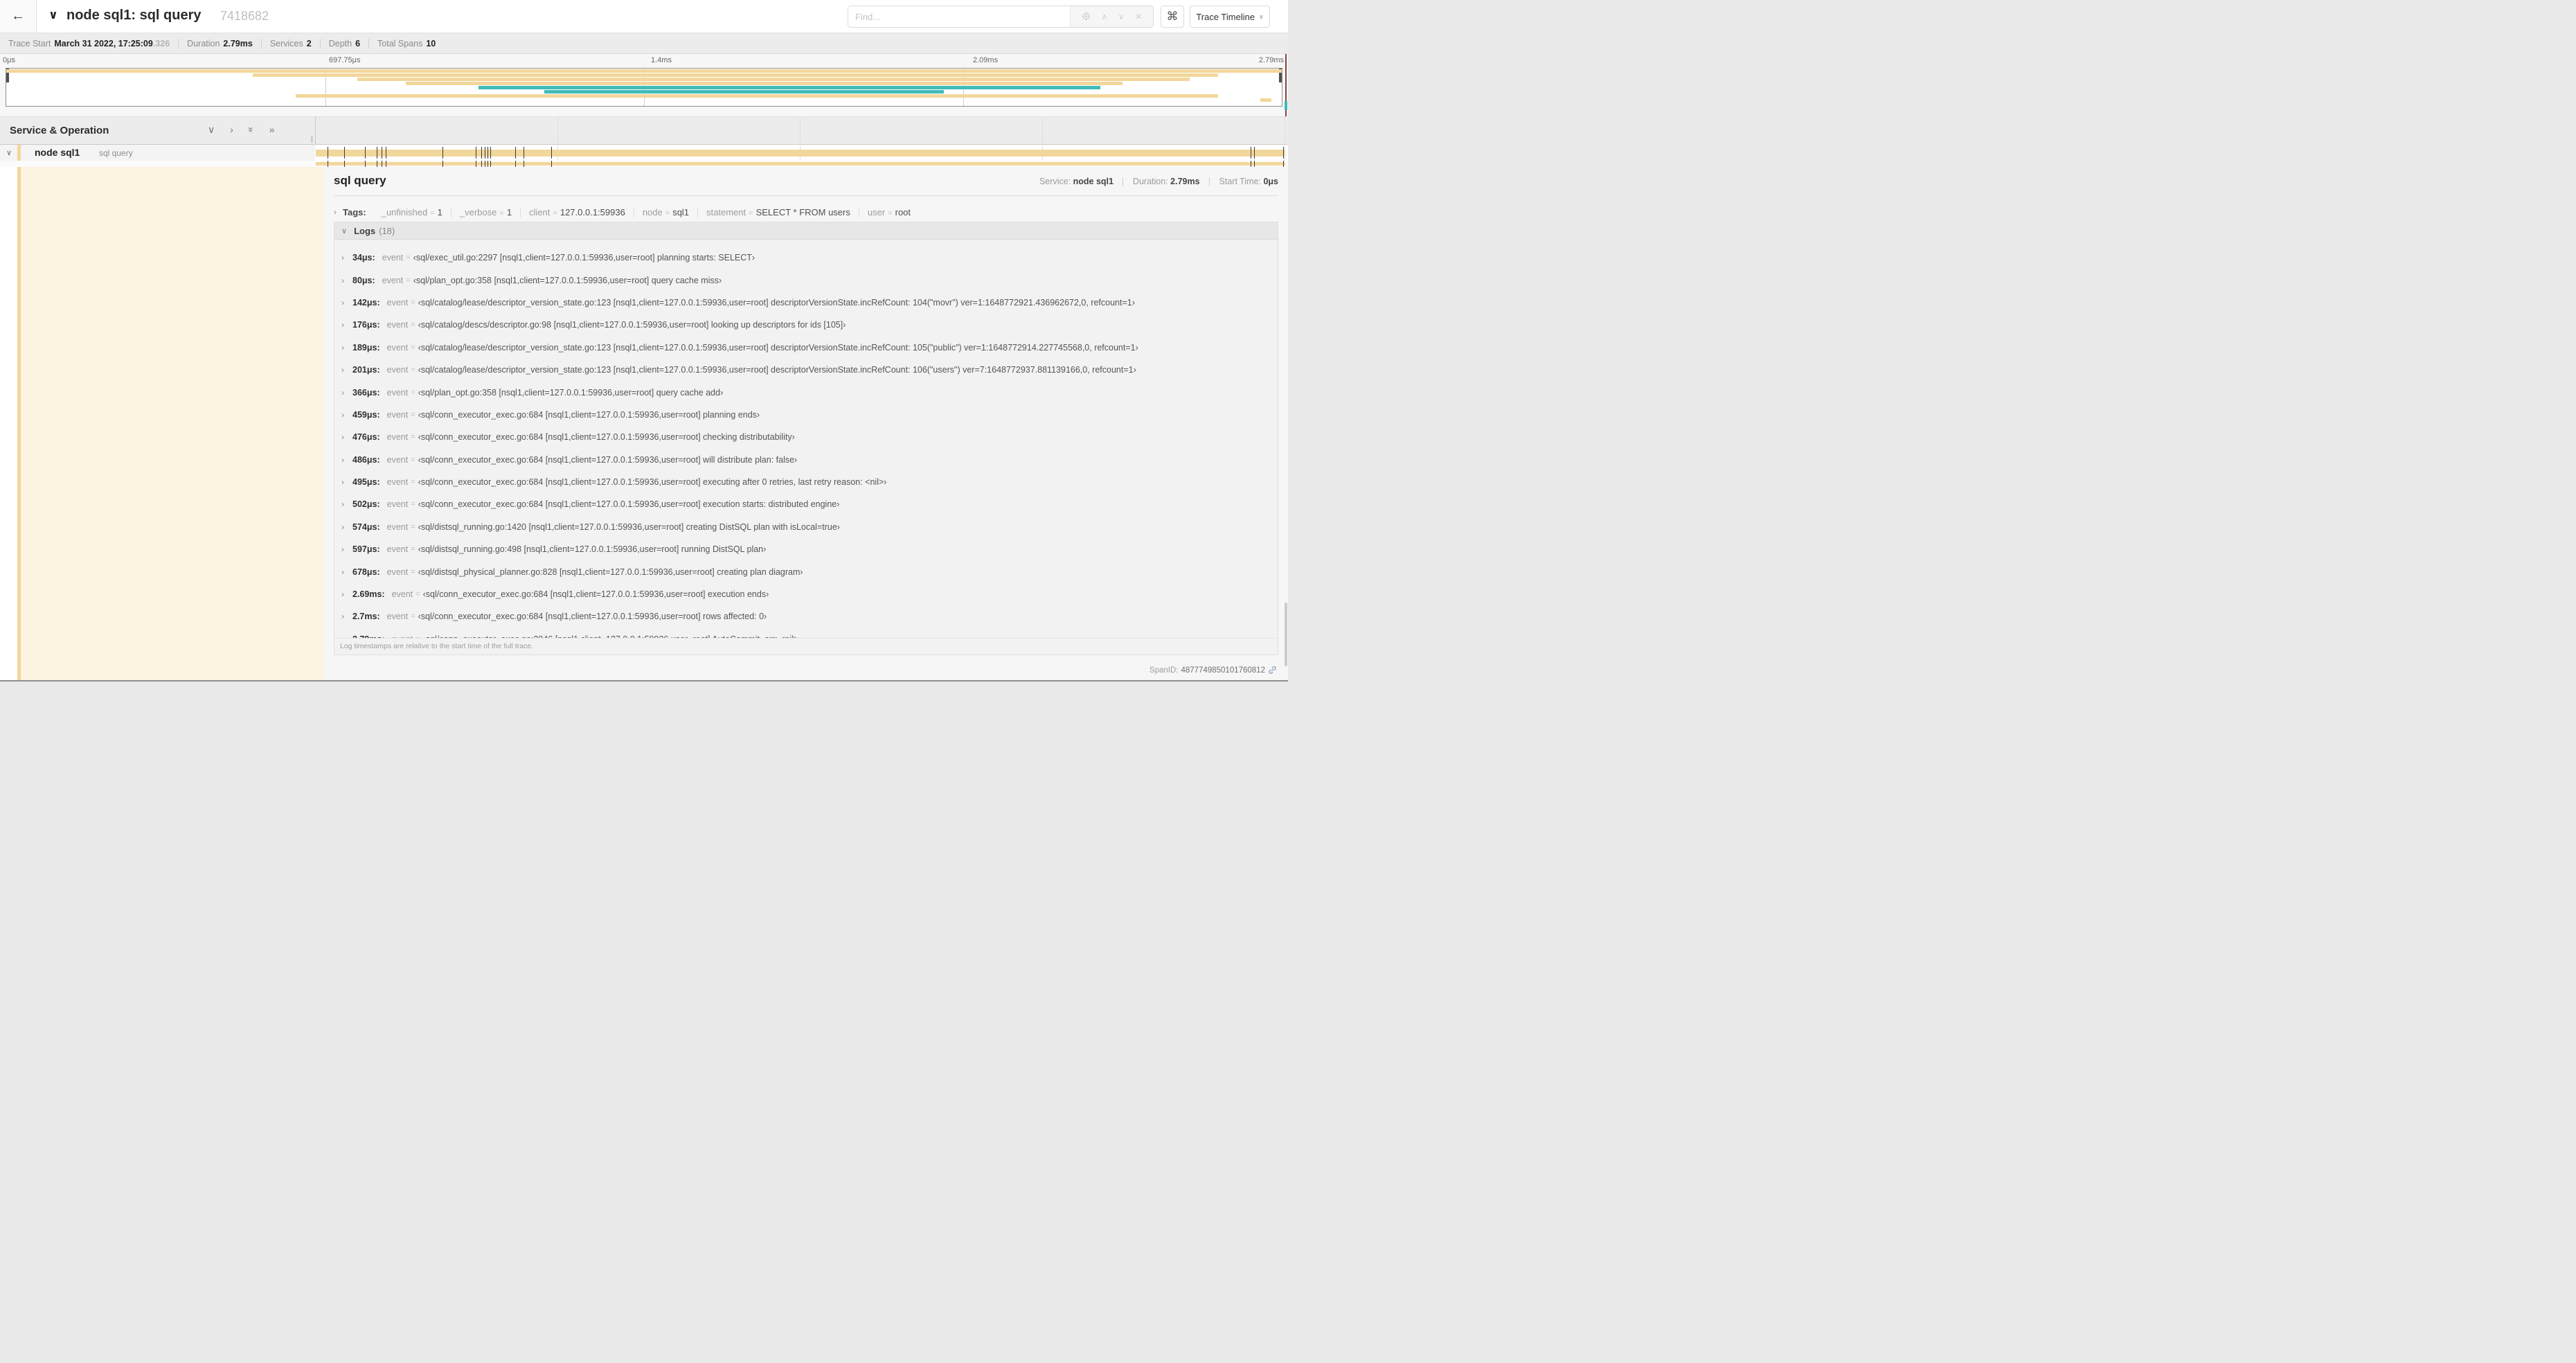  Describe the element at coordinates (1164, 670) in the screenshot. I see `span-id-label: SpanID:` at that location.